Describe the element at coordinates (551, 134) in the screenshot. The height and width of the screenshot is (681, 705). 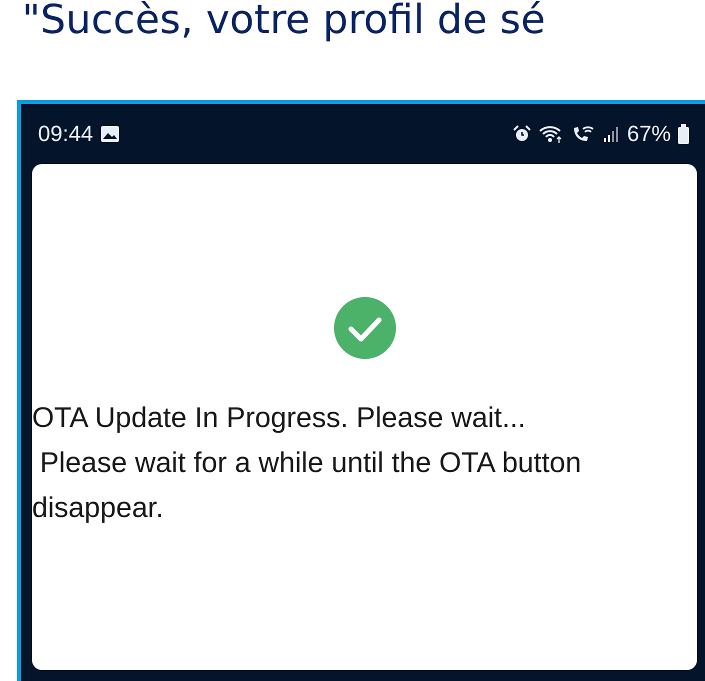
I see `wifi-icon` at that location.